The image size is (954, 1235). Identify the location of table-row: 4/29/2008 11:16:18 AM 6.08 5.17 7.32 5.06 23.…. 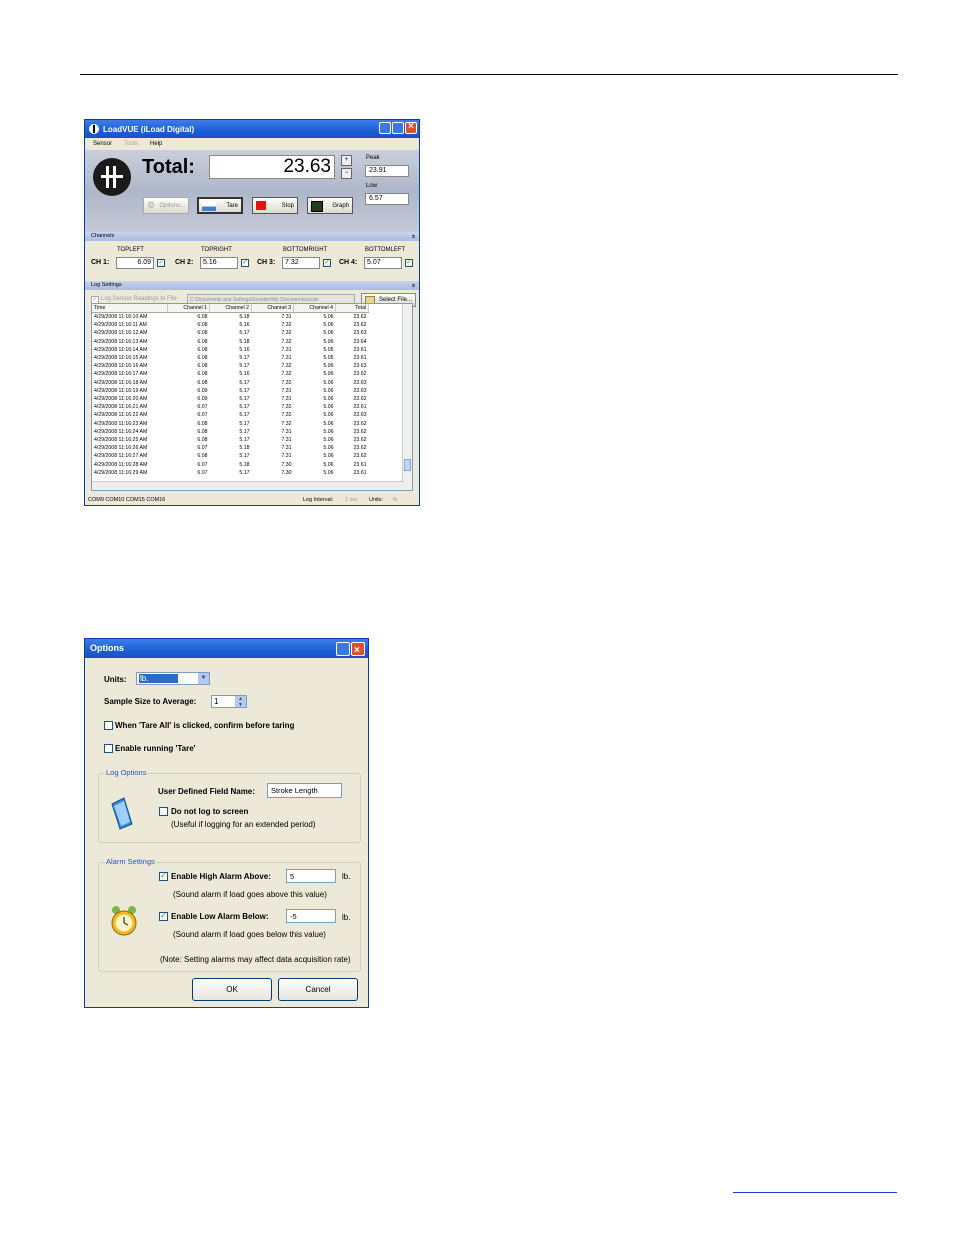
(230, 383).